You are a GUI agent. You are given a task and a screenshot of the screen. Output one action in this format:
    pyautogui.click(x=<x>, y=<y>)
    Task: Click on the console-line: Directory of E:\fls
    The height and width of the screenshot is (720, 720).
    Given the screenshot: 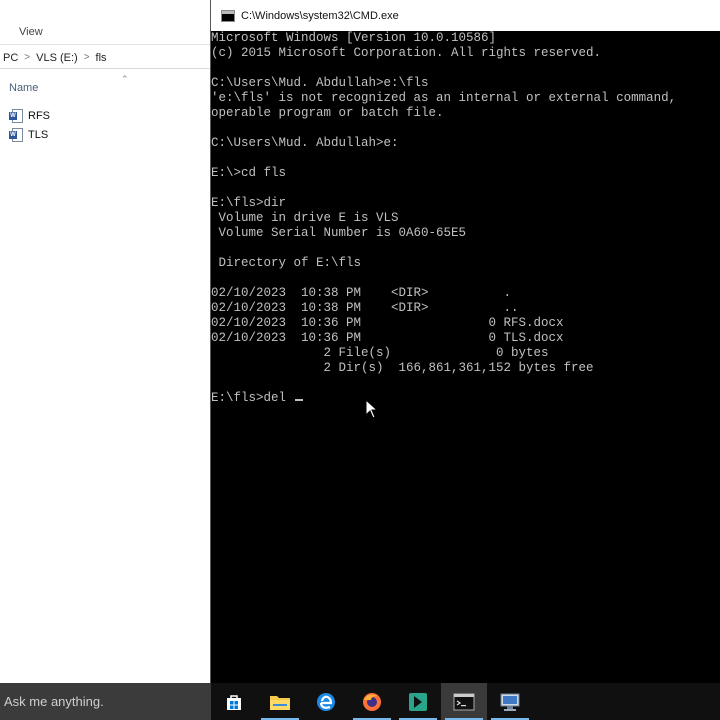 What is the action you would take?
    pyautogui.click(x=286, y=263)
    